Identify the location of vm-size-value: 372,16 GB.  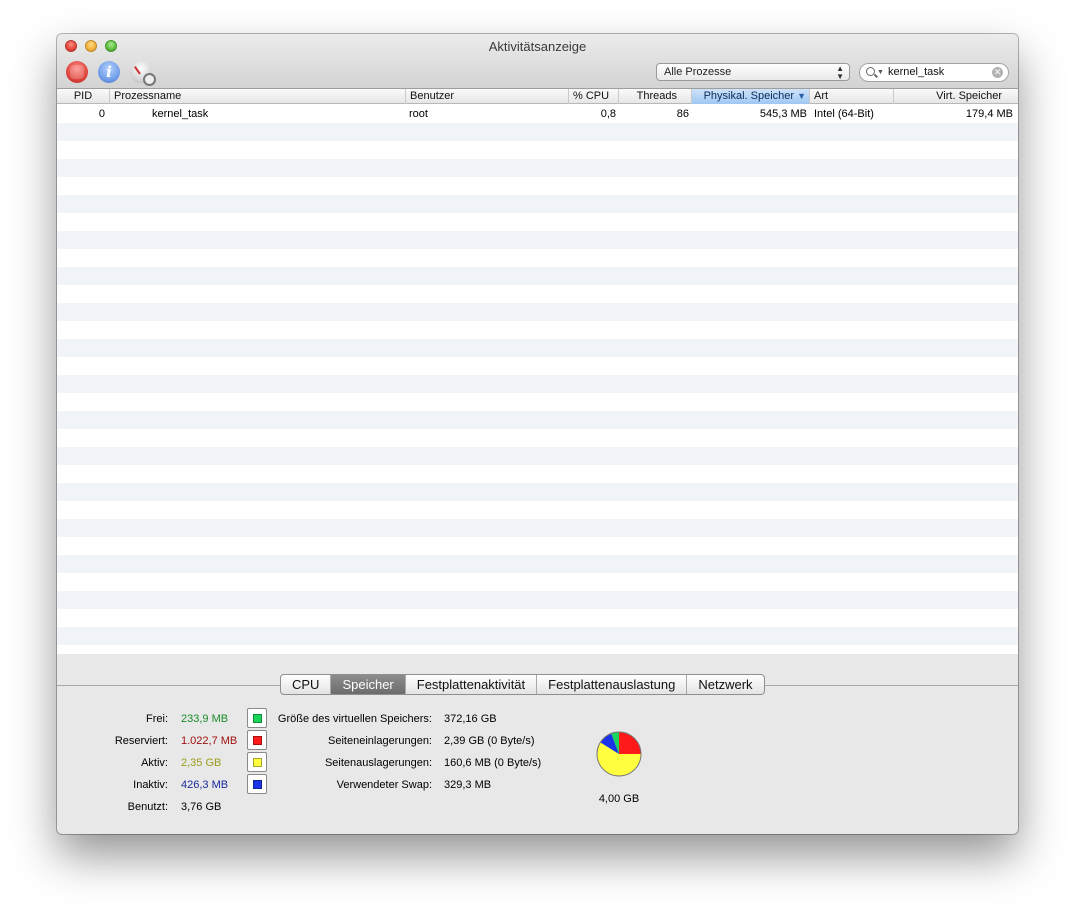
(470, 719).